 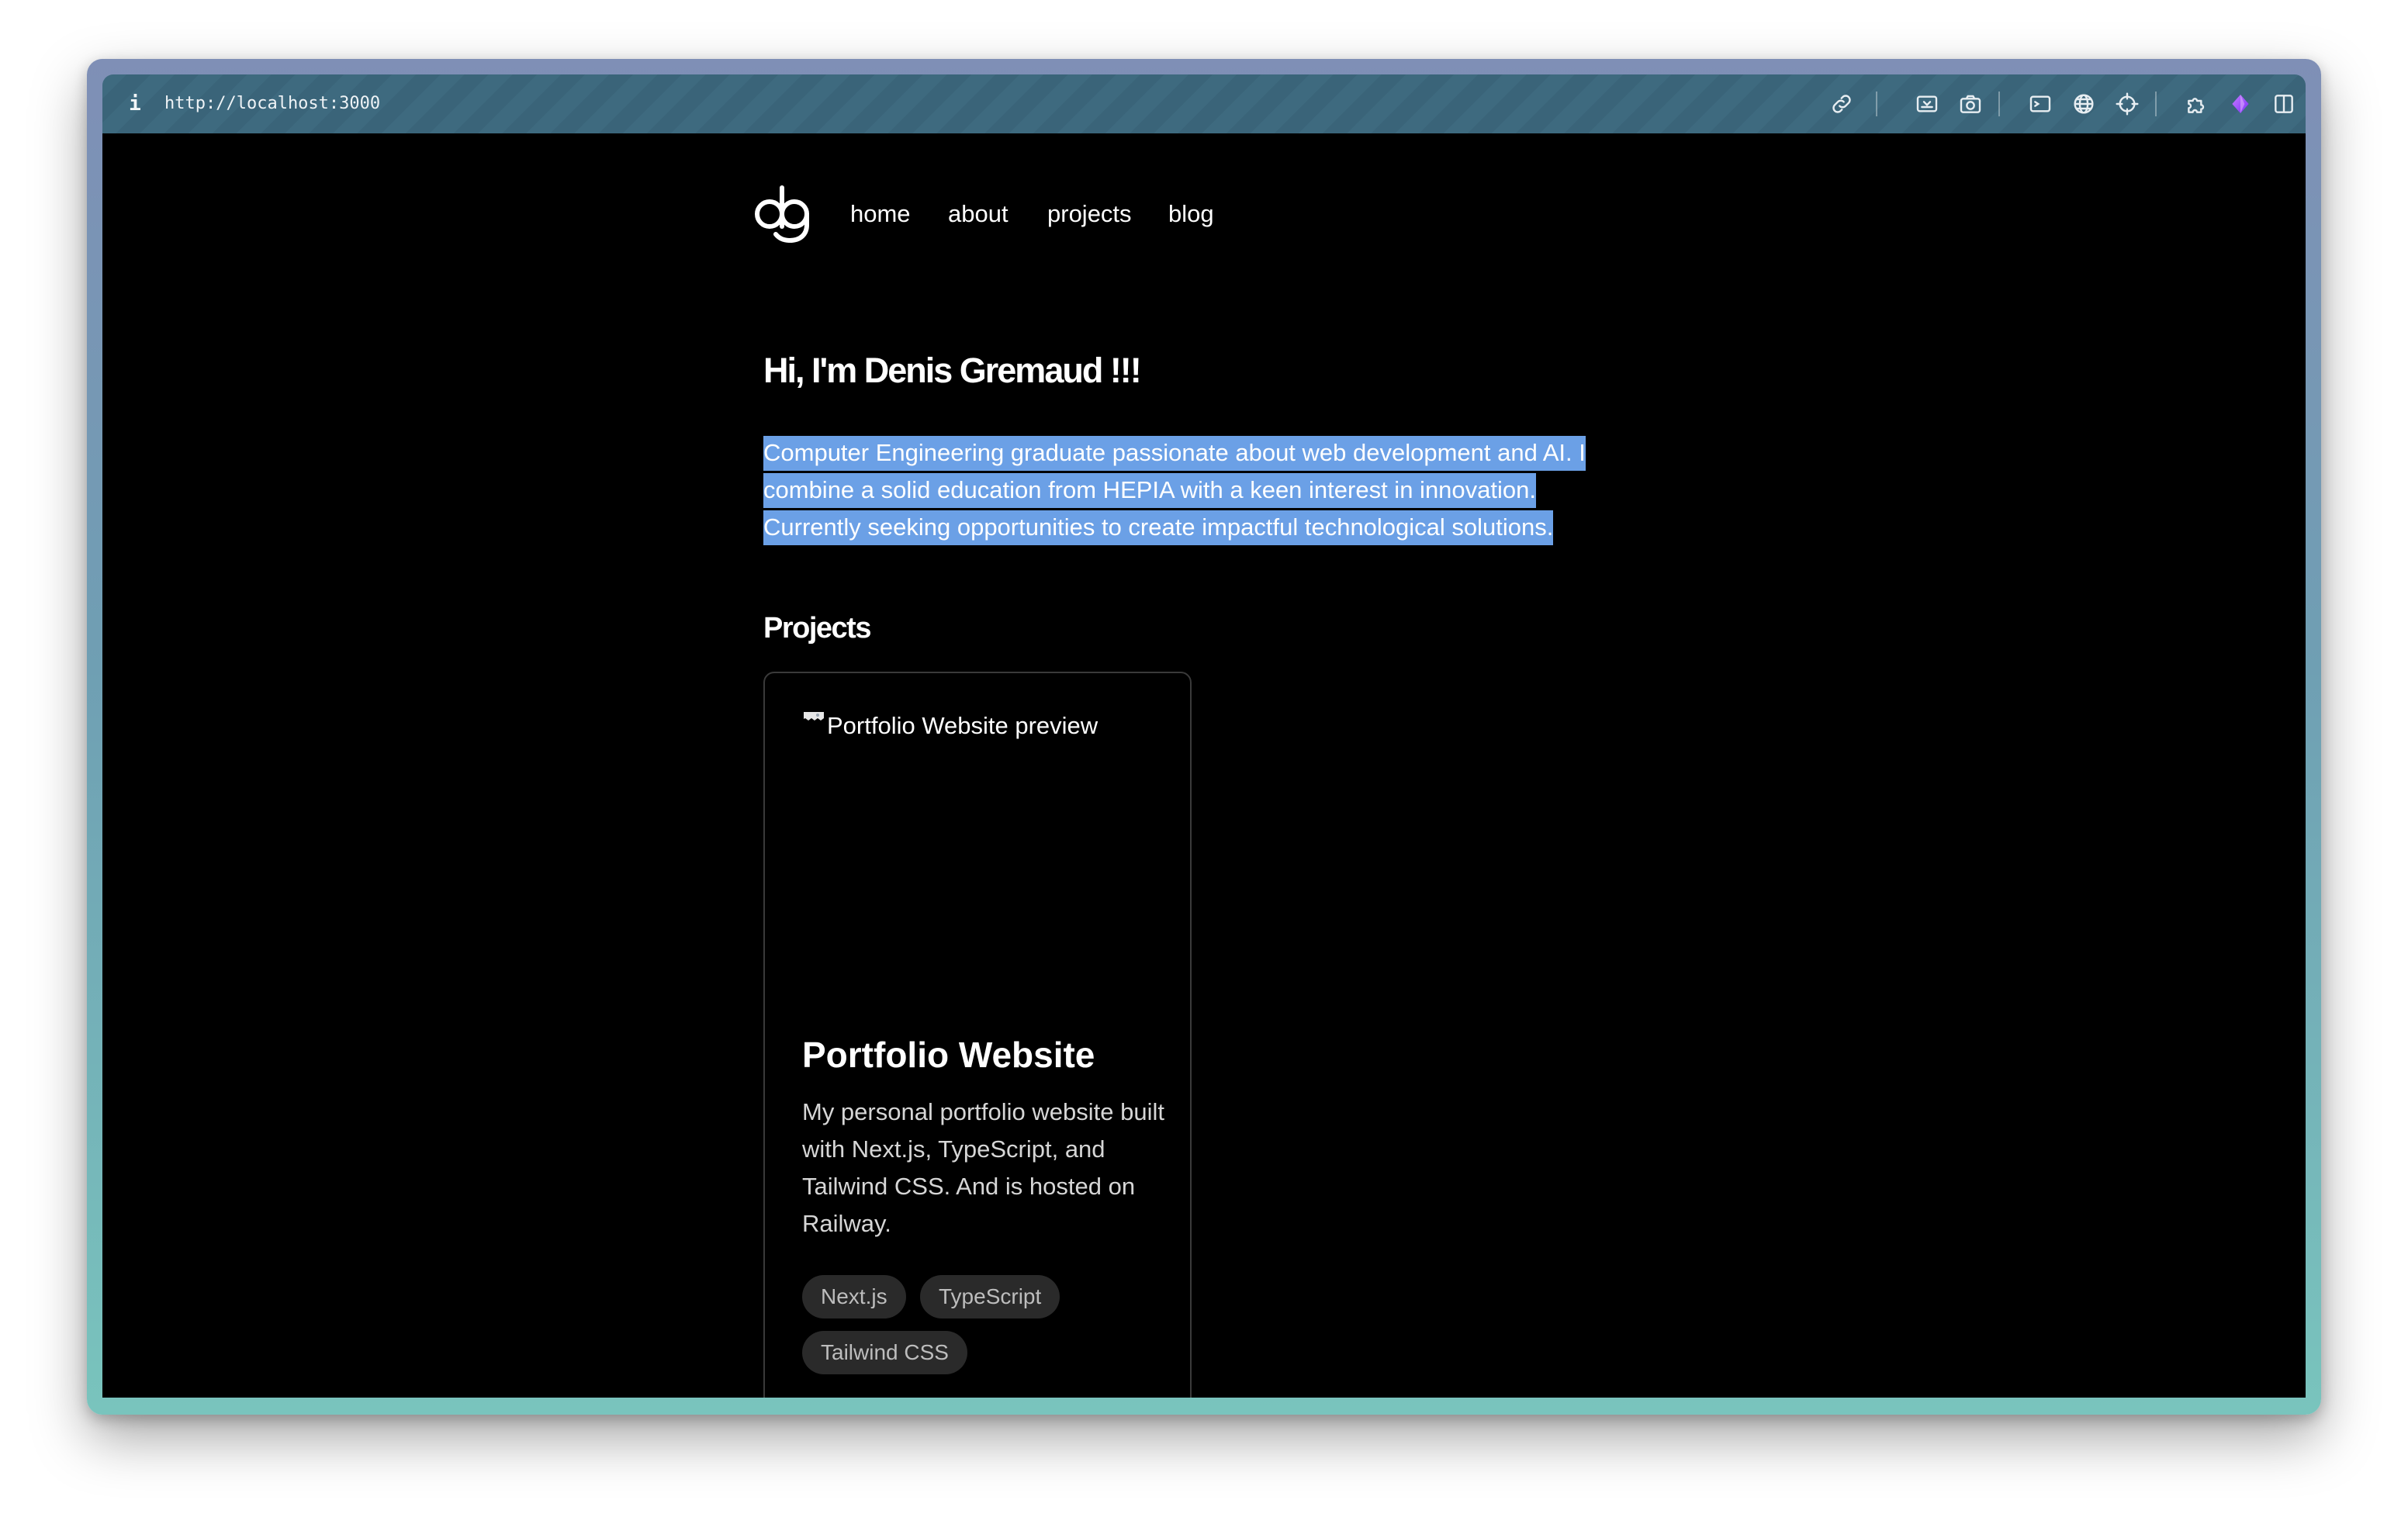 I want to click on project-preview-image: Portfolio Website preview, so click(x=979, y=850).